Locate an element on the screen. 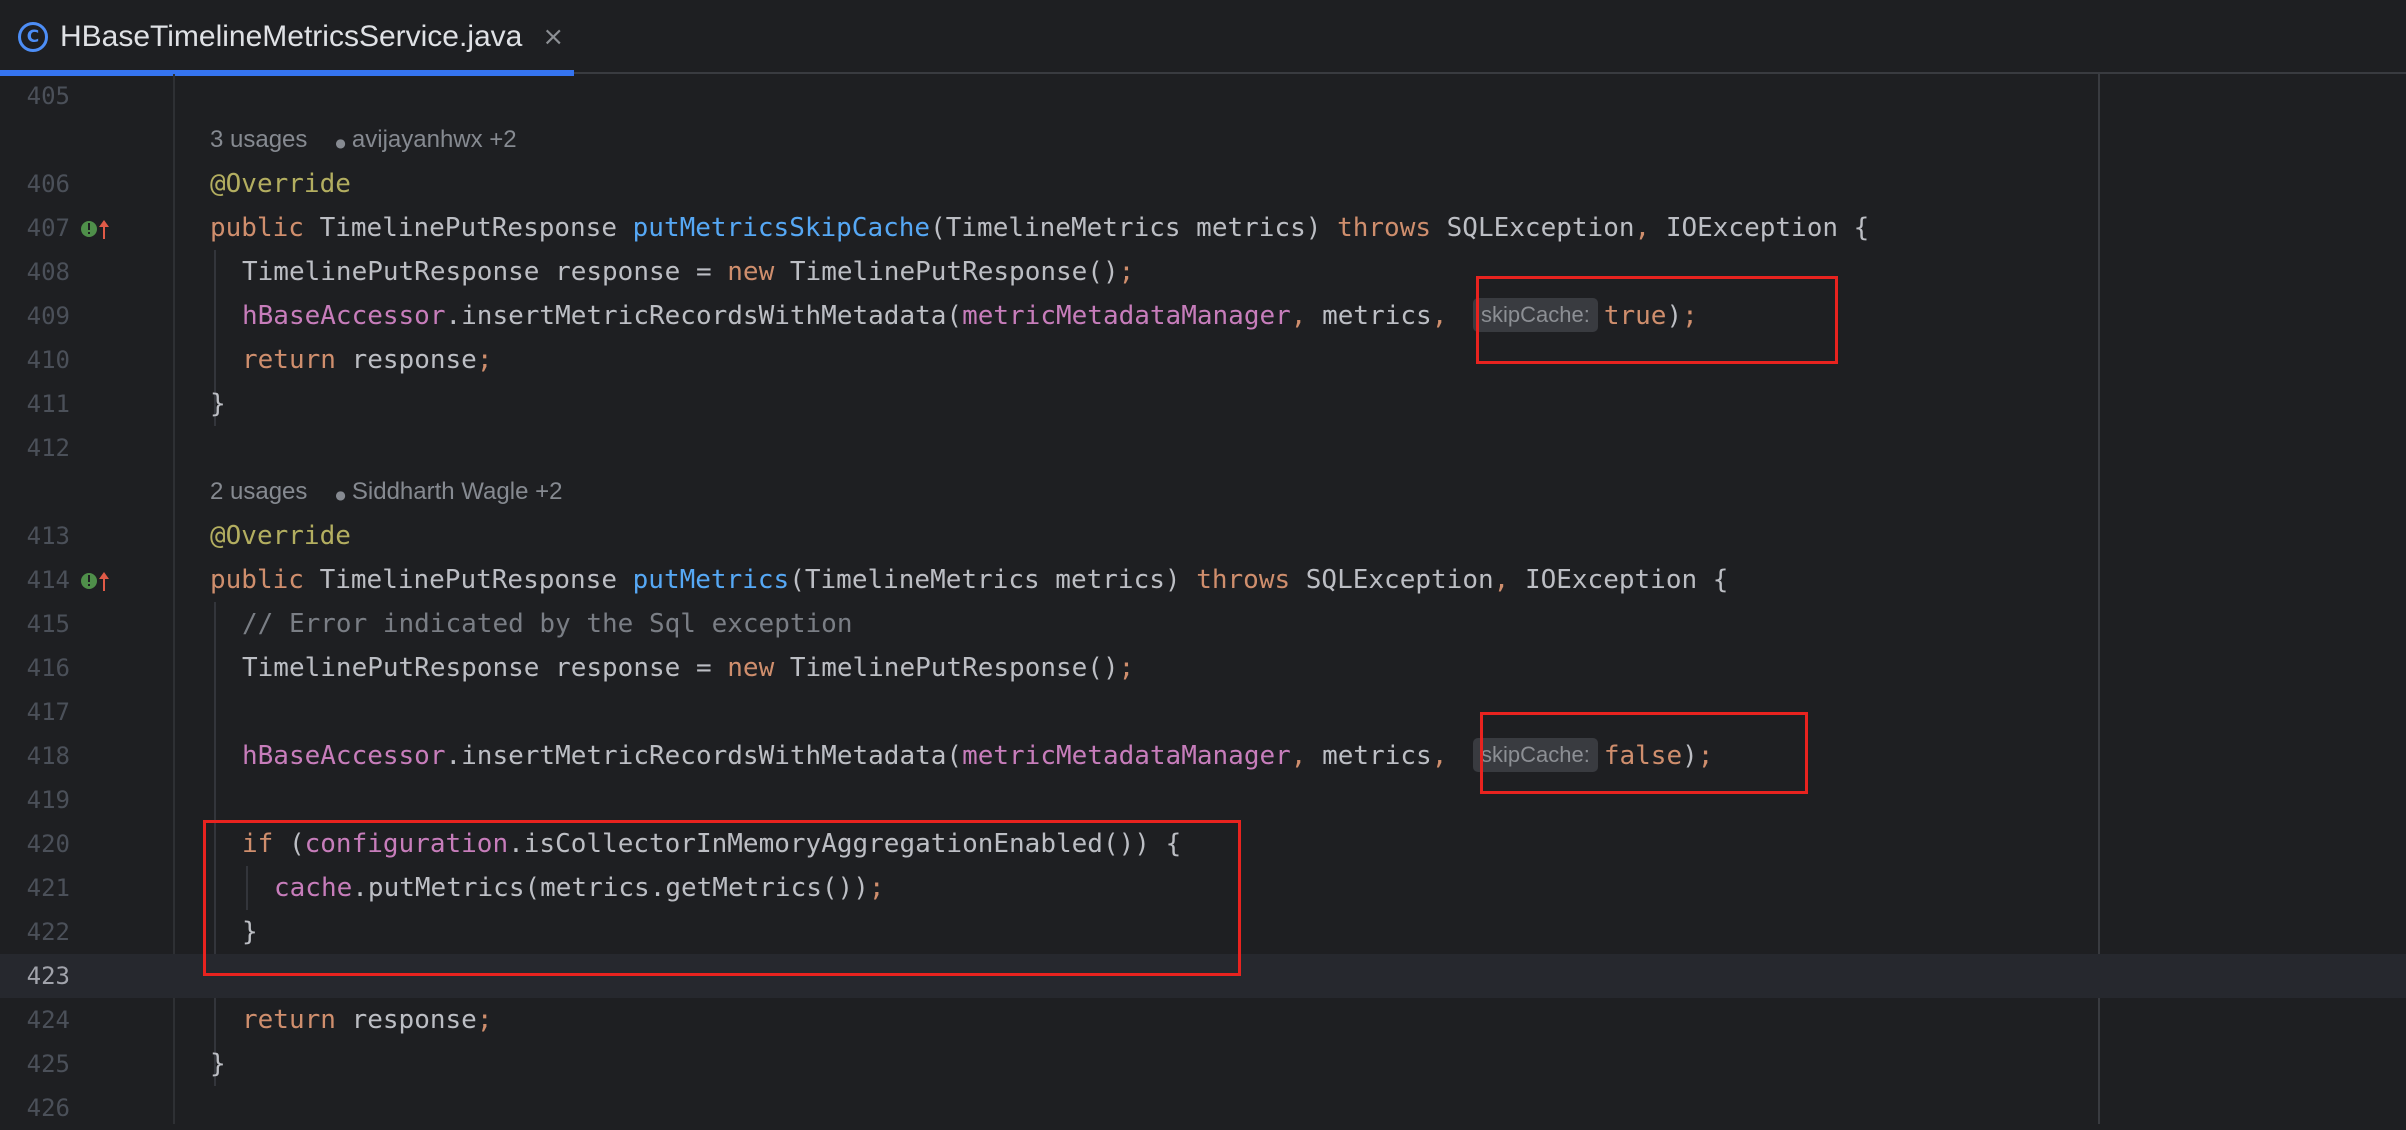  code-text: // Error indicated by the Sql exception is located at coordinates (547, 624).